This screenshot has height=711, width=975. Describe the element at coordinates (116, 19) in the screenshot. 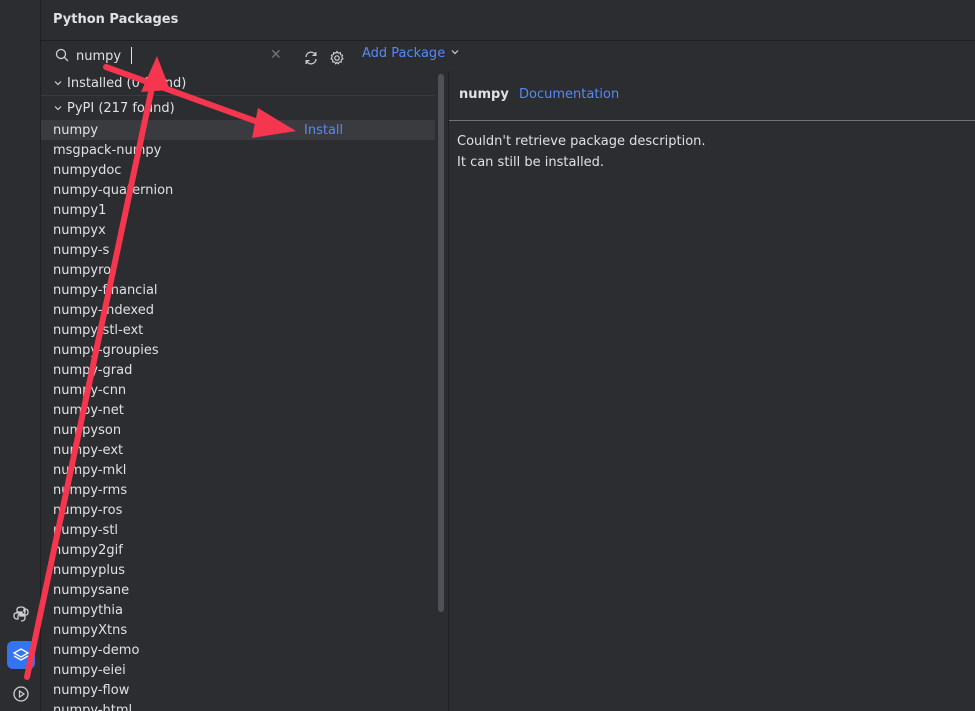

I see `panel-title: Python Packages` at that location.